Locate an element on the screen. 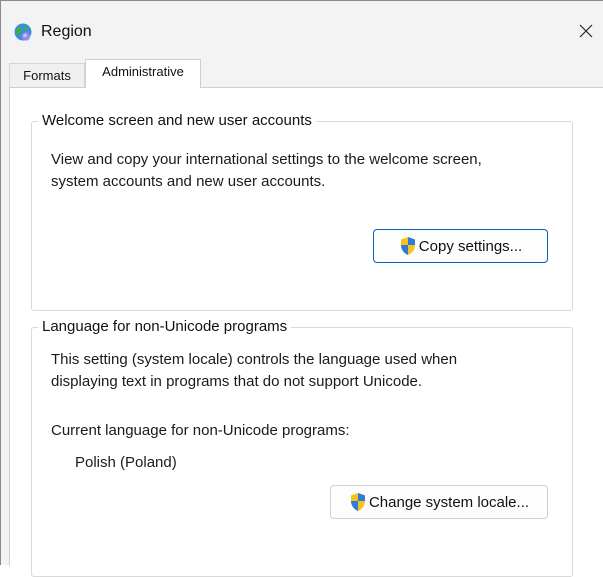 The height and width of the screenshot is (577, 603). globe-region-icon is located at coordinates (23, 32).